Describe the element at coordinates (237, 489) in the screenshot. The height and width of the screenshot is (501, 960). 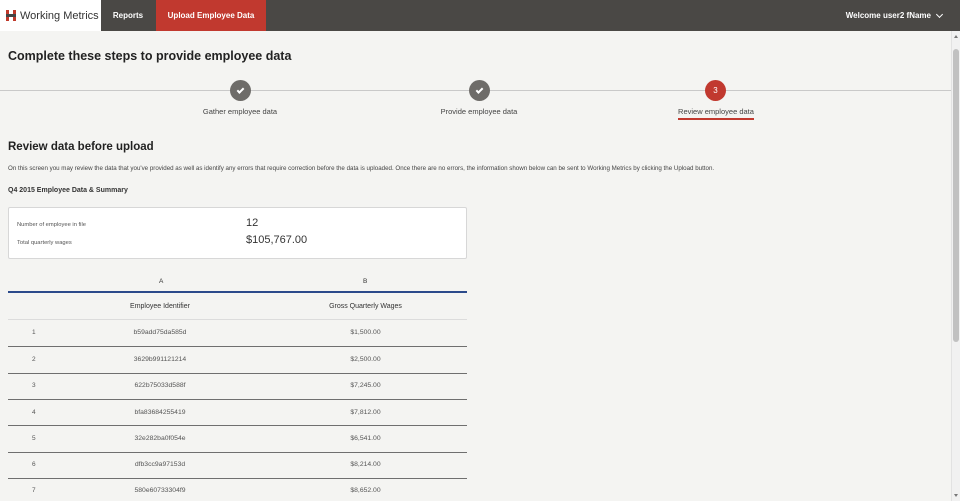
I see `table-row: 7 580e60733304f9 $8,652.00` at that location.